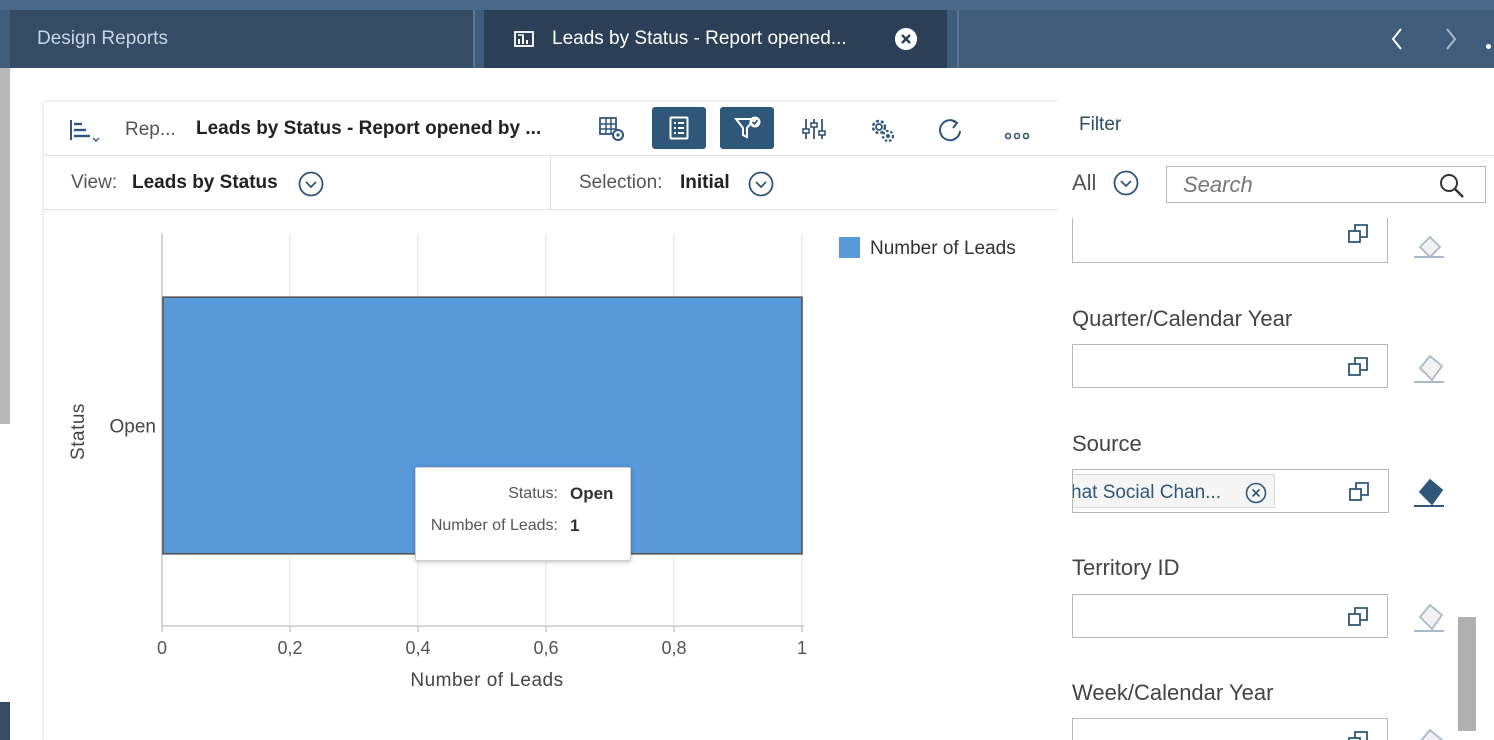 The image size is (1494, 740). What do you see at coordinates (575, 525) in the screenshot?
I see `tooltip-leads-value: 1` at bounding box center [575, 525].